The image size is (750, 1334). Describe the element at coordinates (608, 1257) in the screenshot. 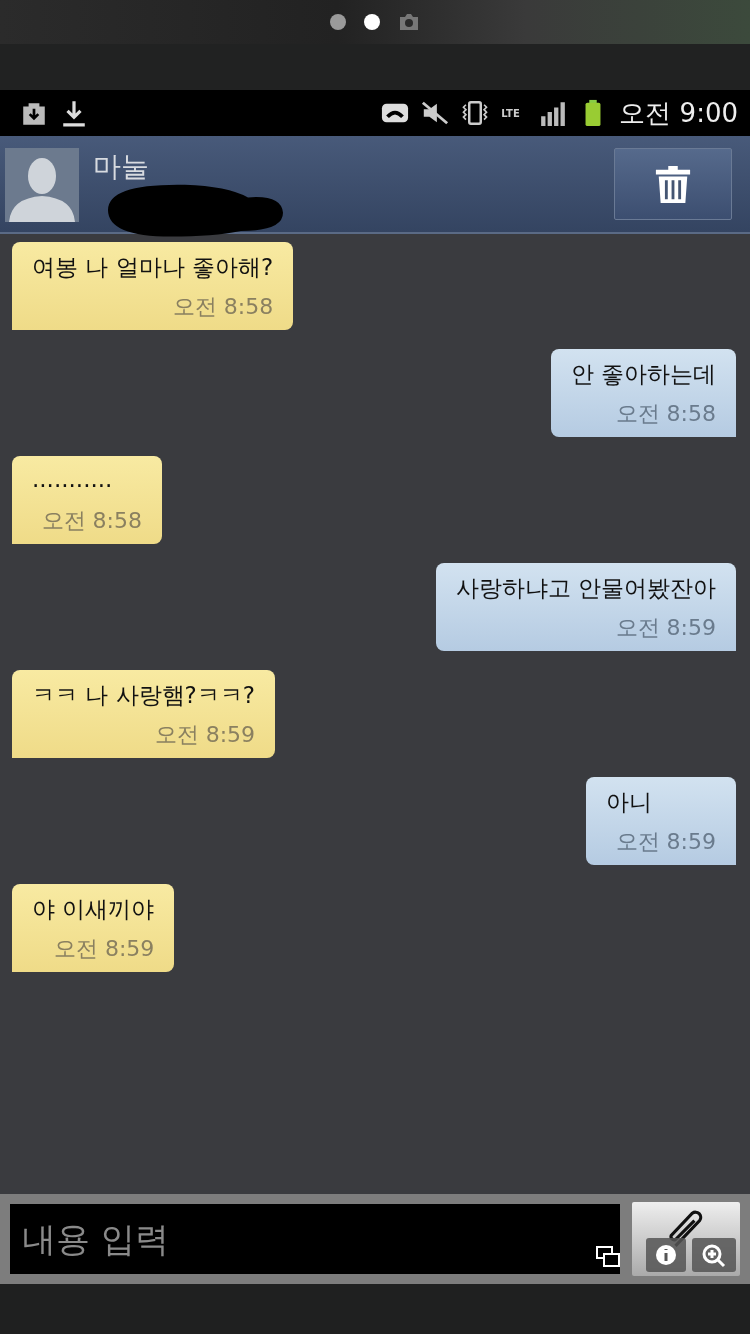

I see `windows-icon` at that location.